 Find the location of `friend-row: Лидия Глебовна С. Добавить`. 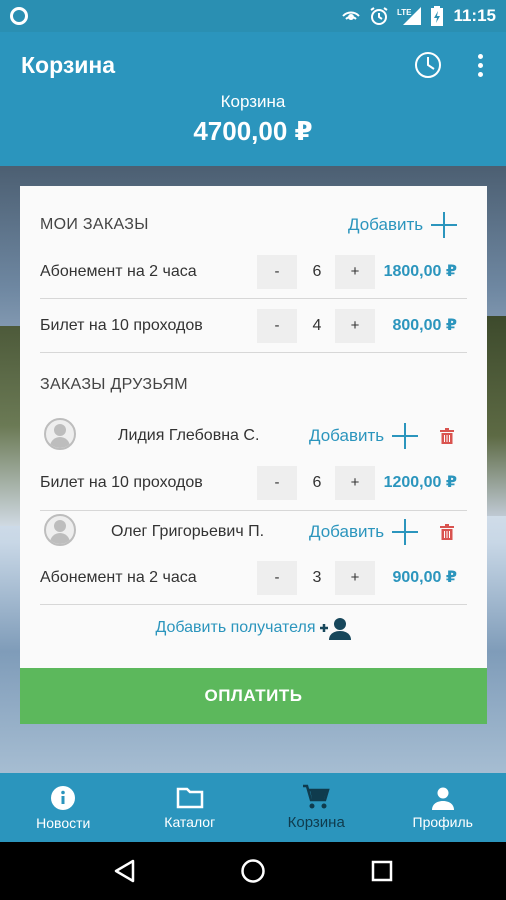

friend-row: Лидия Глебовна С. Добавить is located at coordinates (253, 436).